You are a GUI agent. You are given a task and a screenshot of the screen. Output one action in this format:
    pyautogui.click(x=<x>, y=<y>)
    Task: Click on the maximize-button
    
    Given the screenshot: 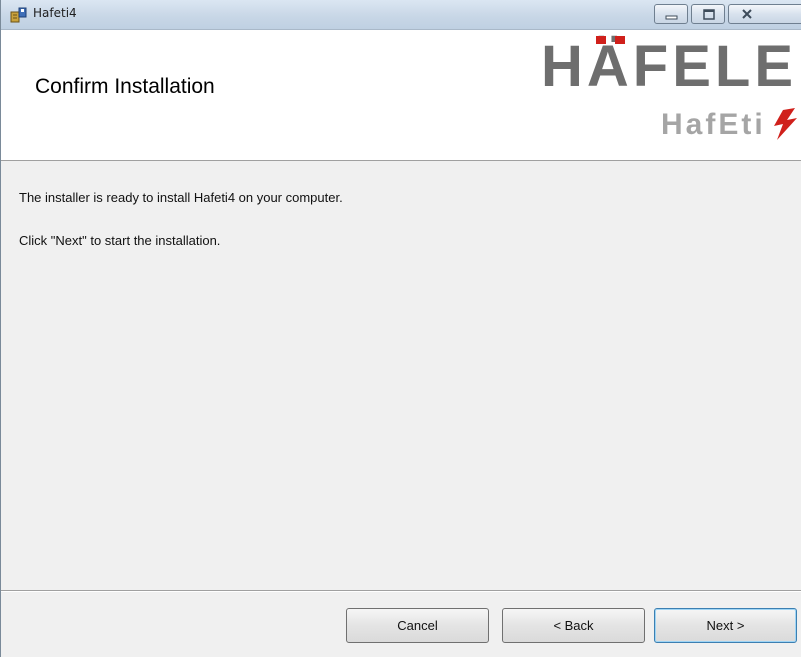 What is the action you would take?
    pyautogui.click(x=708, y=14)
    